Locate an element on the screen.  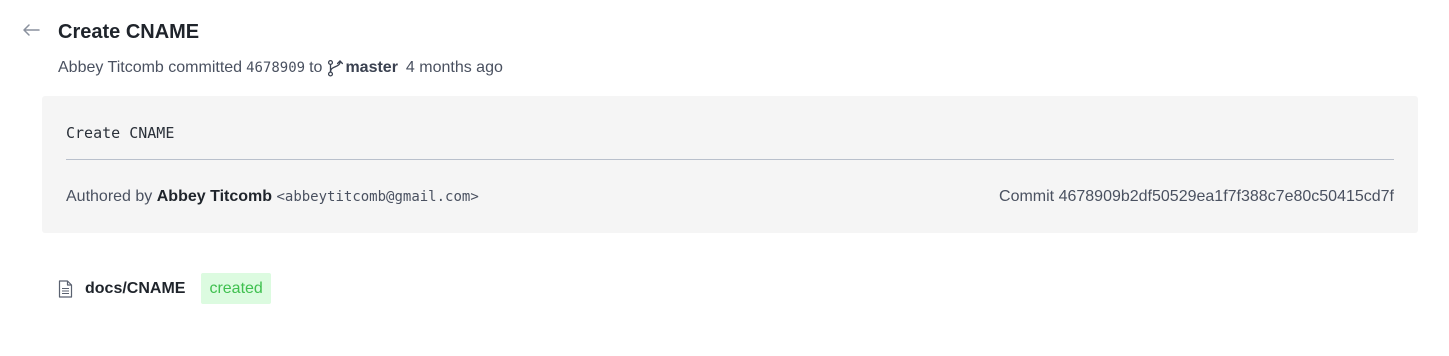
file-text-icon is located at coordinates (65, 288).